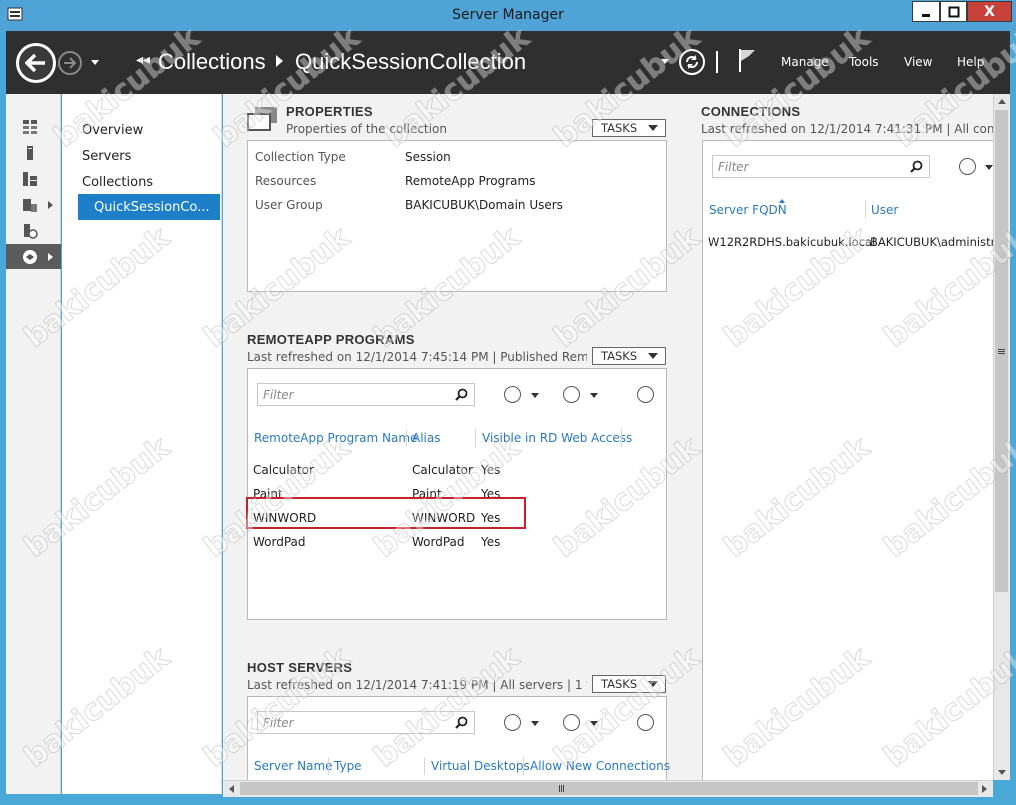 The height and width of the screenshot is (805, 1016). What do you see at coordinates (821, 166) in the screenshot?
I see `connections-filter-input: Filter` at bounding box center [821, 166].